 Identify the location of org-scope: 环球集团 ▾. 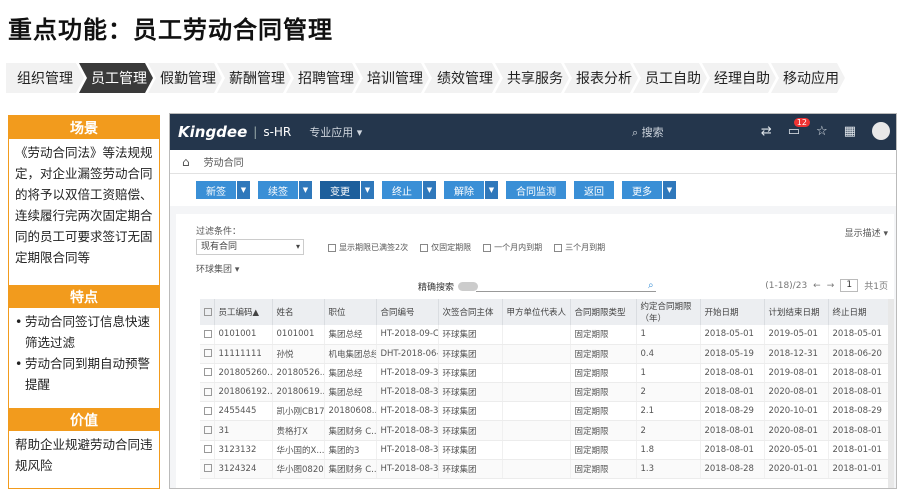
(217, 268).